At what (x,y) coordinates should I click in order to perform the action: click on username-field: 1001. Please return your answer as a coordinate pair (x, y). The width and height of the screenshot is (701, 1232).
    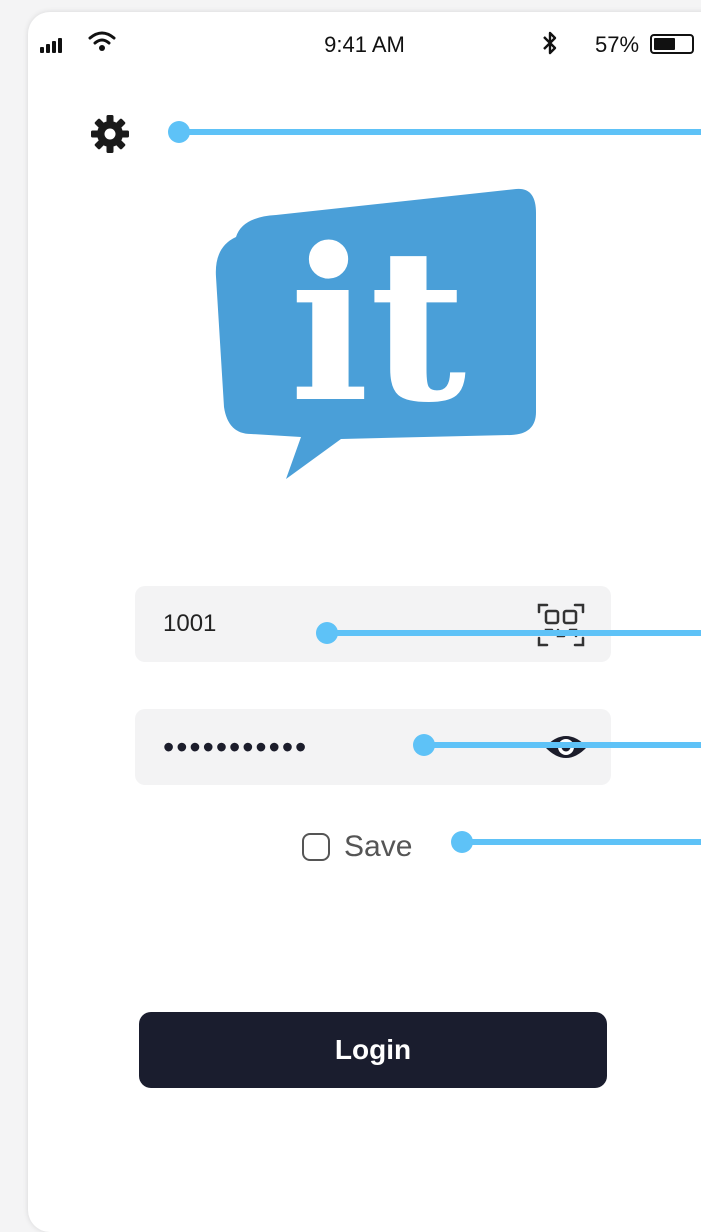
    Looking at the image, I should click on (373, 624).